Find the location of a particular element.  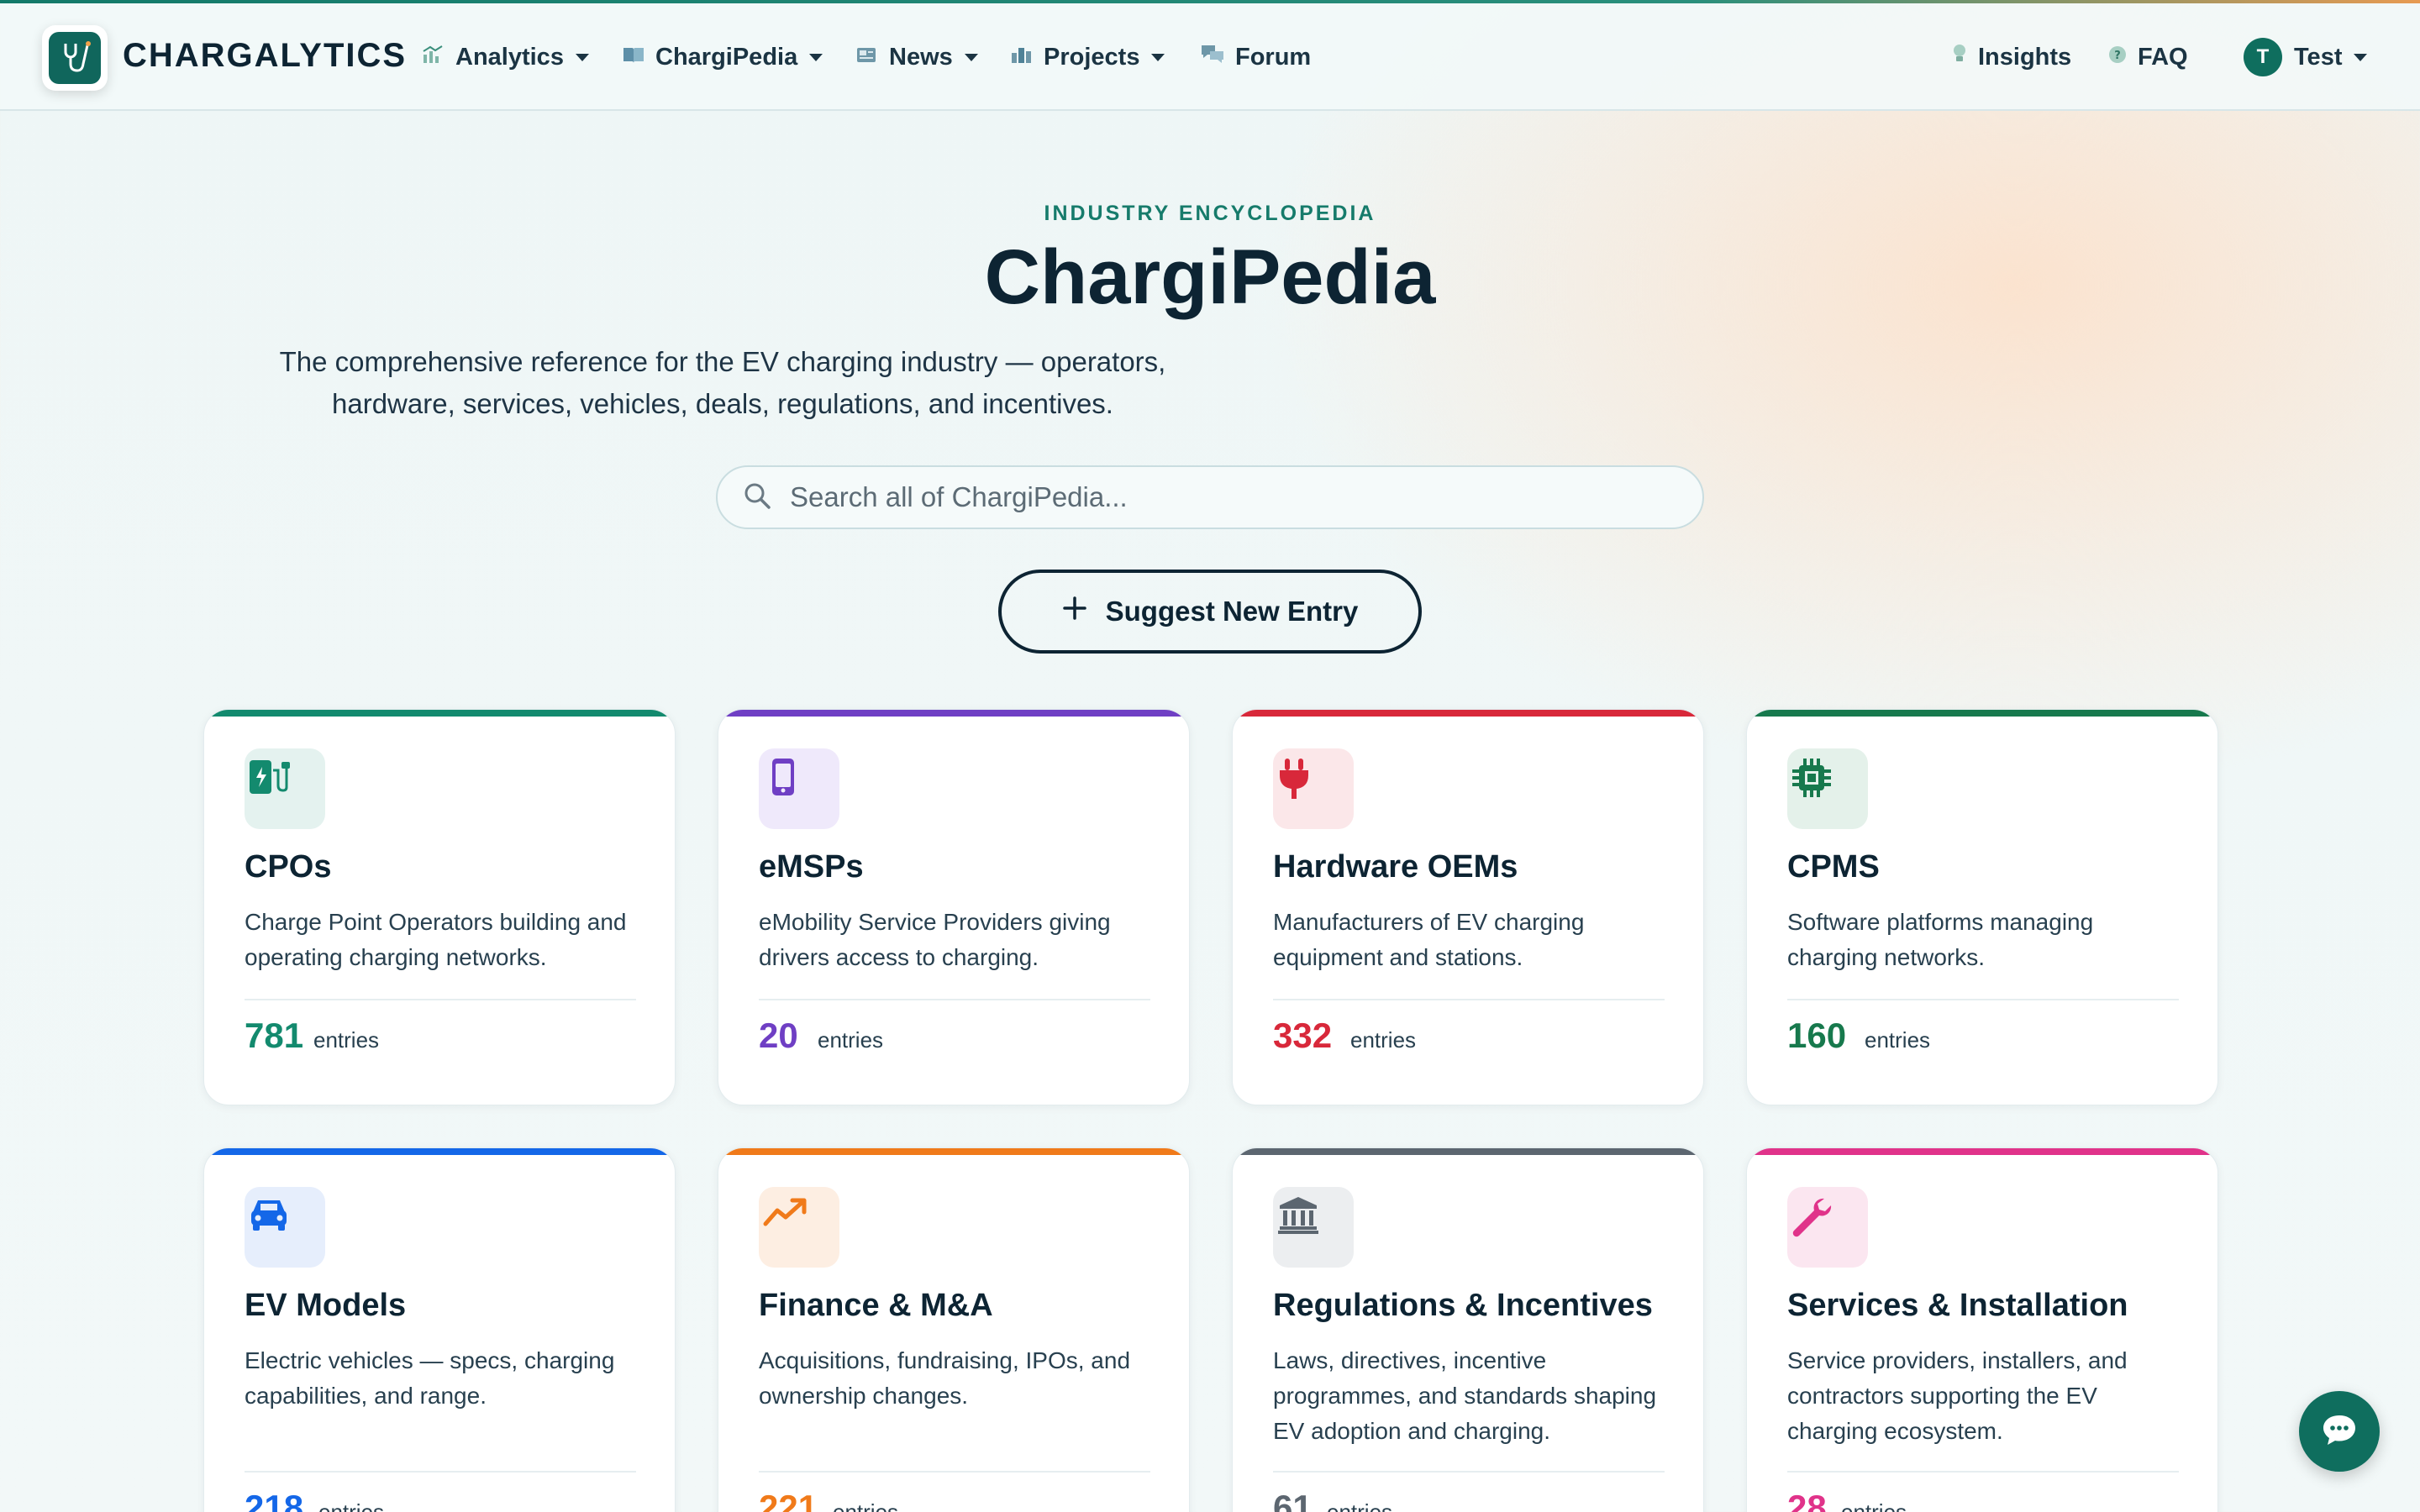

nav-analytics-label: Analytics is located at coordinates (510, 57).